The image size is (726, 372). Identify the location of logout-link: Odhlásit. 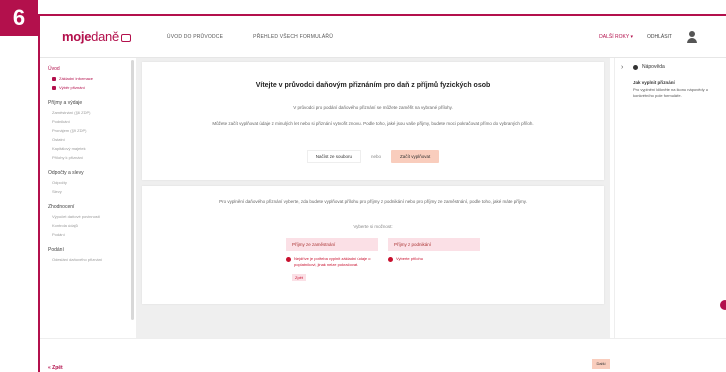
(659, 37).